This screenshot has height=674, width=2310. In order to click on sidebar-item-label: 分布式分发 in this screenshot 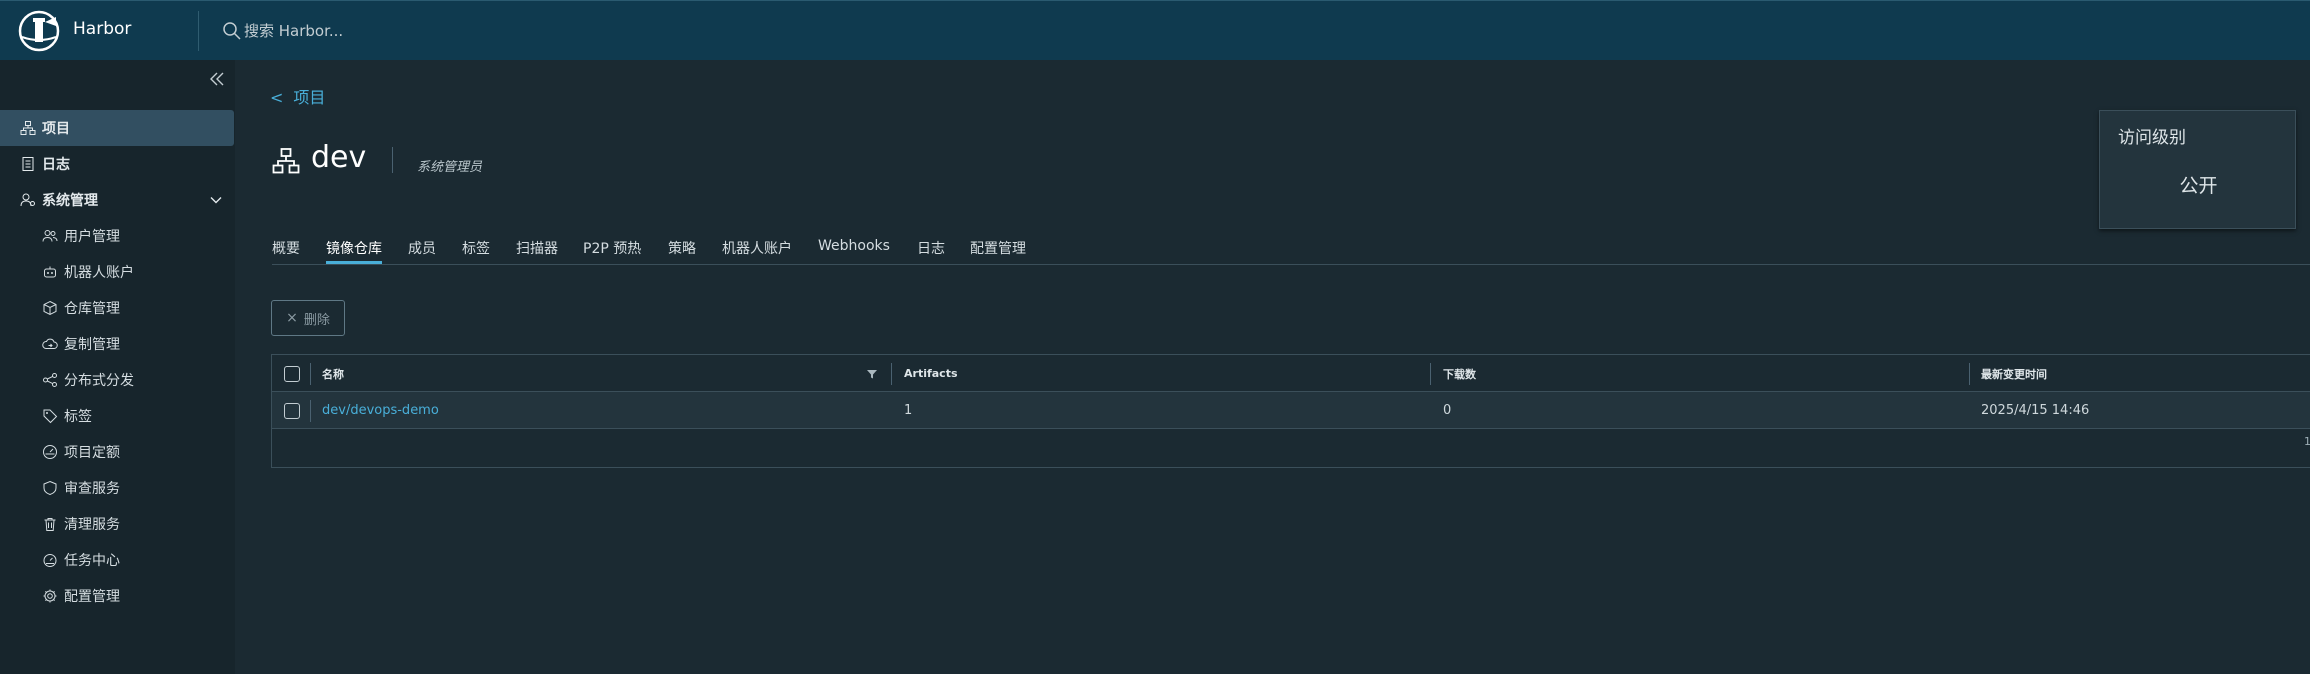, I will do `click(99, 381)`.